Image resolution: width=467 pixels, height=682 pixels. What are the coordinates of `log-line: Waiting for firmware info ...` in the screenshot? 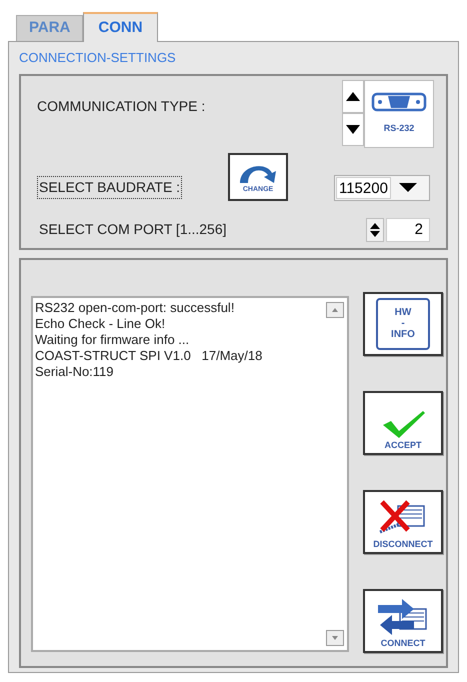 It's located at (112, 340).